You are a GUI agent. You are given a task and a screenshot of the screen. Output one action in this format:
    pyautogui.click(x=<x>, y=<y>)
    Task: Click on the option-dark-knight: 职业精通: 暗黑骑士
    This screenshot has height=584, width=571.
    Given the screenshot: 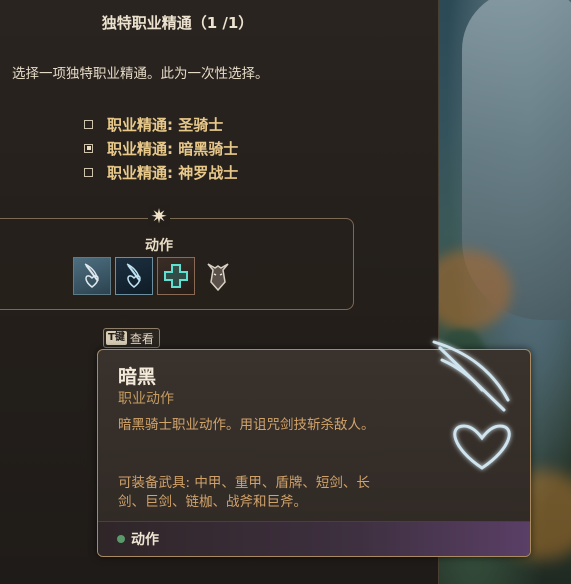 What is the action you would take?
    pyautogui.click(x=161, y=148)
    